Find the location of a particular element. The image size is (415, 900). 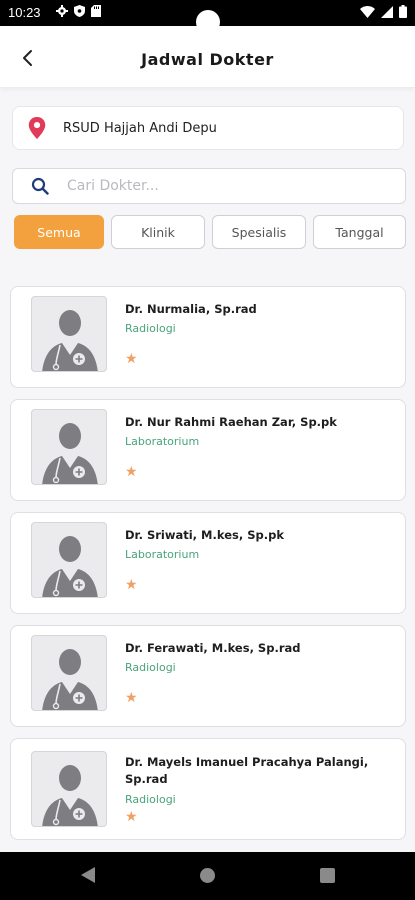

search-input is located at coordinates (217, 186).